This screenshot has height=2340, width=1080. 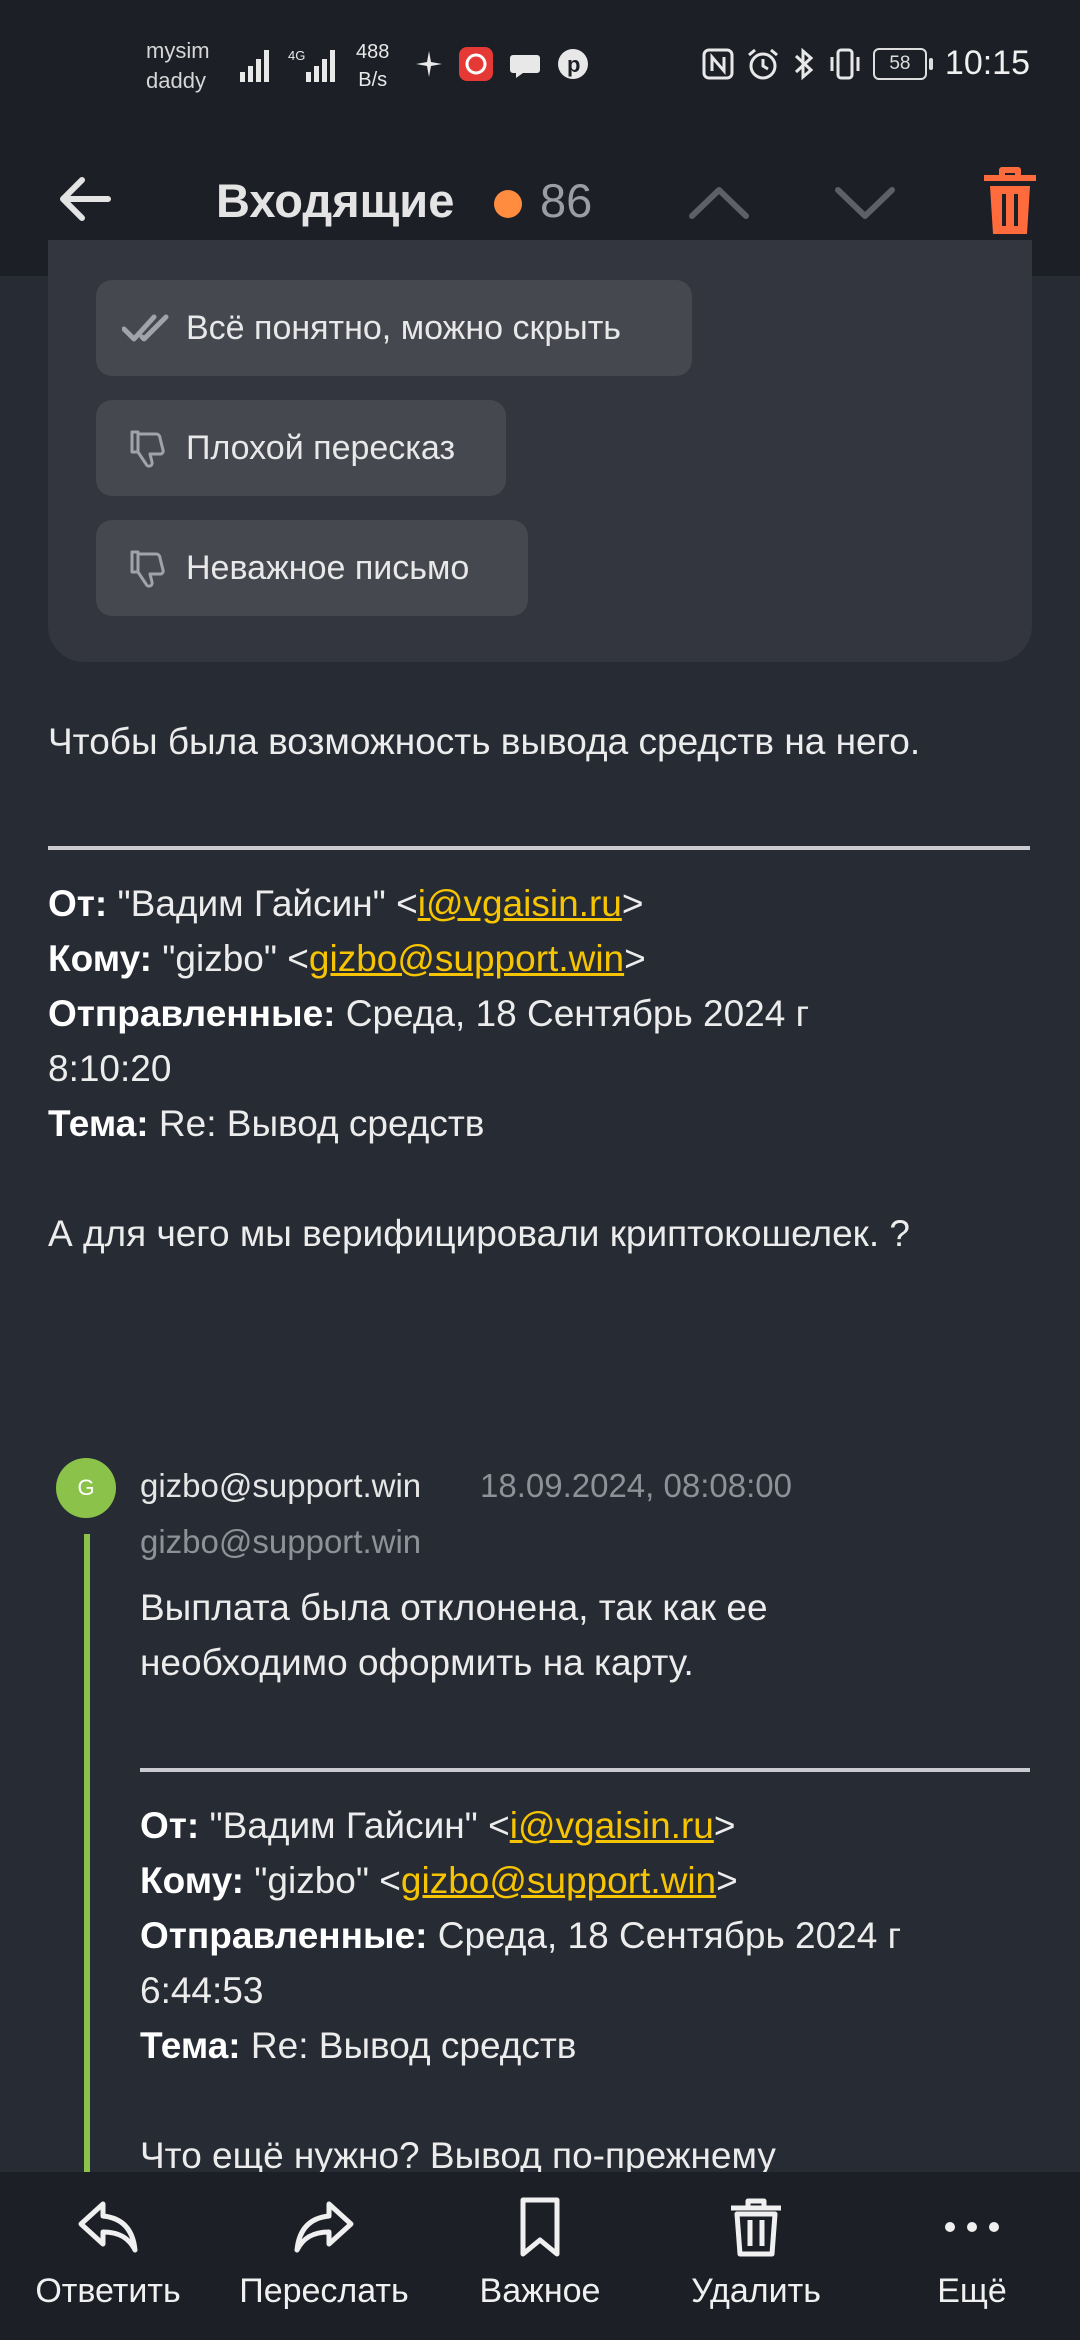 What do you see at coordinates (508, 204) in the screenshot?
I see `unread-dot` at bounding box center [508, 204].